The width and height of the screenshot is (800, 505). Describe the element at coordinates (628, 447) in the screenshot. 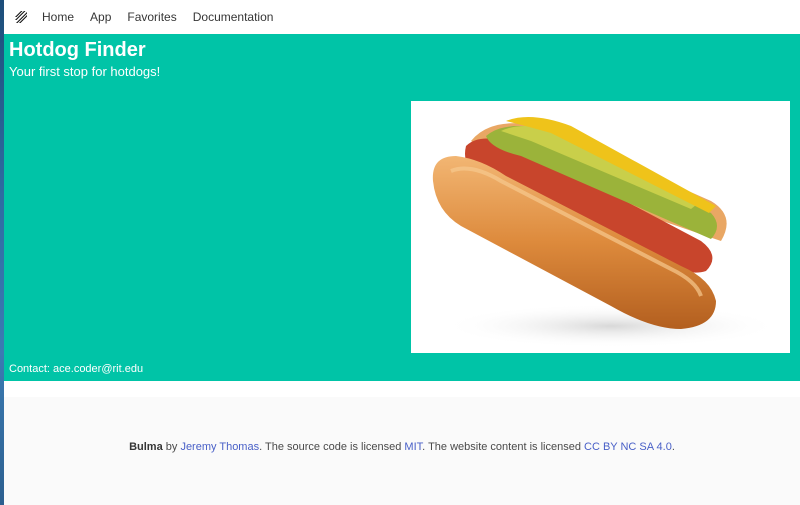

I see `footer-license-link: CC BY NC SA 4.0` at that location.